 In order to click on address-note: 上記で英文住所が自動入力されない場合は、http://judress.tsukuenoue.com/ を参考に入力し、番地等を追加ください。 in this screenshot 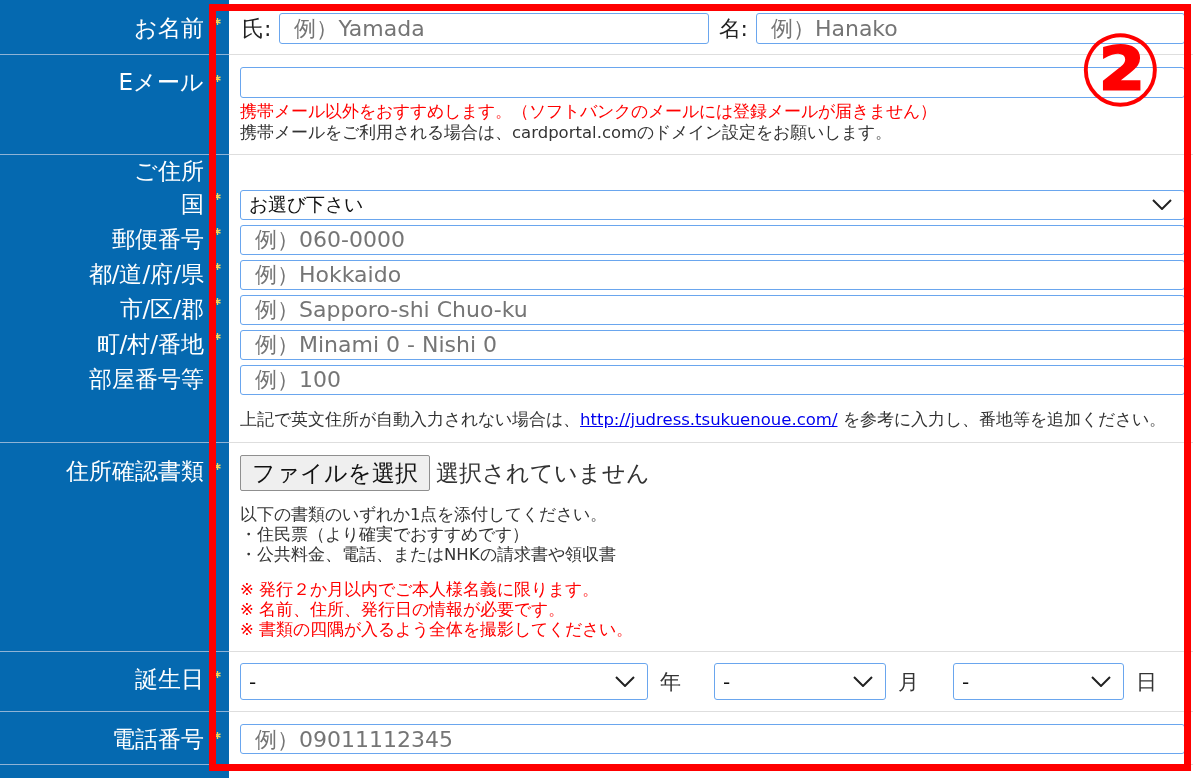, I will do `click(703, 420)`.